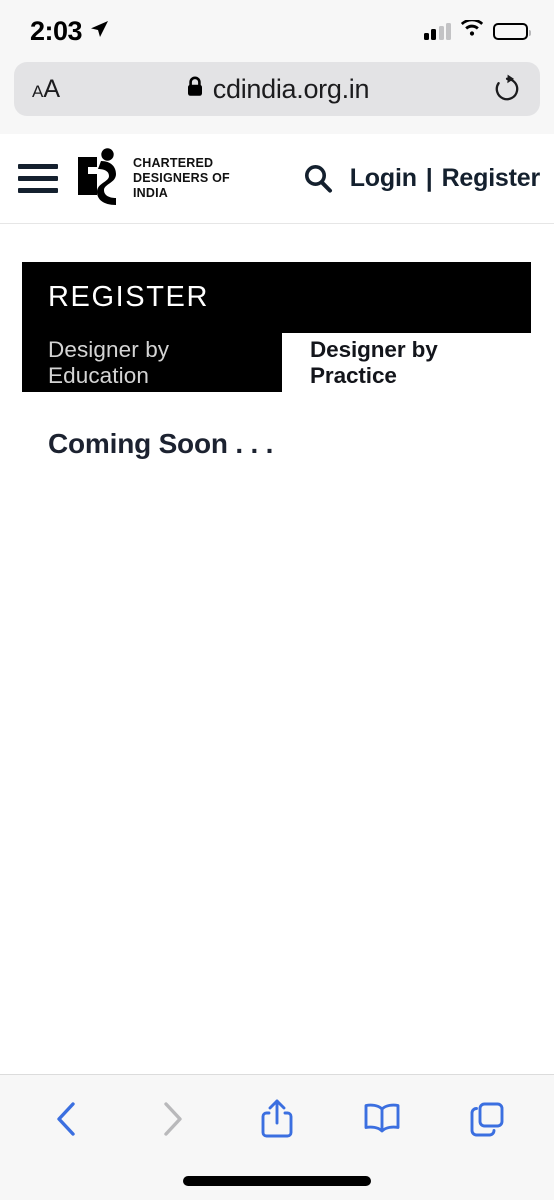 This screenshot has width=554, height=1200. What do you see at coordinates (318, 179) in the screenshot?
I see `search-icon` at bounding box center [318, 179].